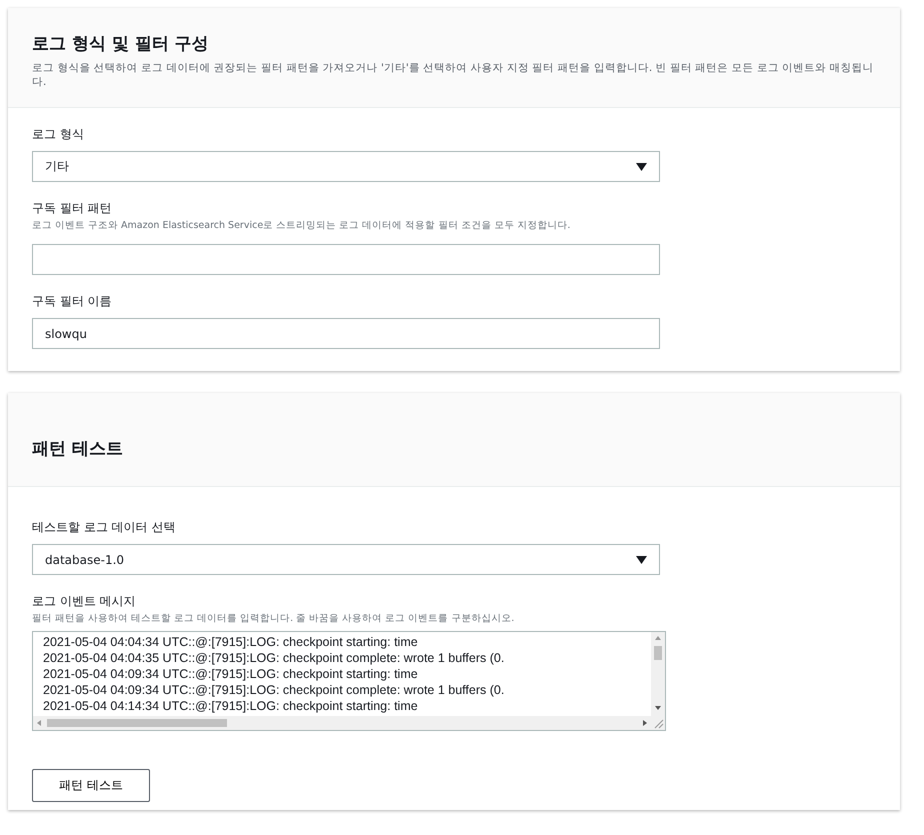 The image size is (924, 835). What do you see at coordinates (72, 301) in the screenshot?
I see `field-label: 구독 필터 이름` at bounding box center [72, 301].